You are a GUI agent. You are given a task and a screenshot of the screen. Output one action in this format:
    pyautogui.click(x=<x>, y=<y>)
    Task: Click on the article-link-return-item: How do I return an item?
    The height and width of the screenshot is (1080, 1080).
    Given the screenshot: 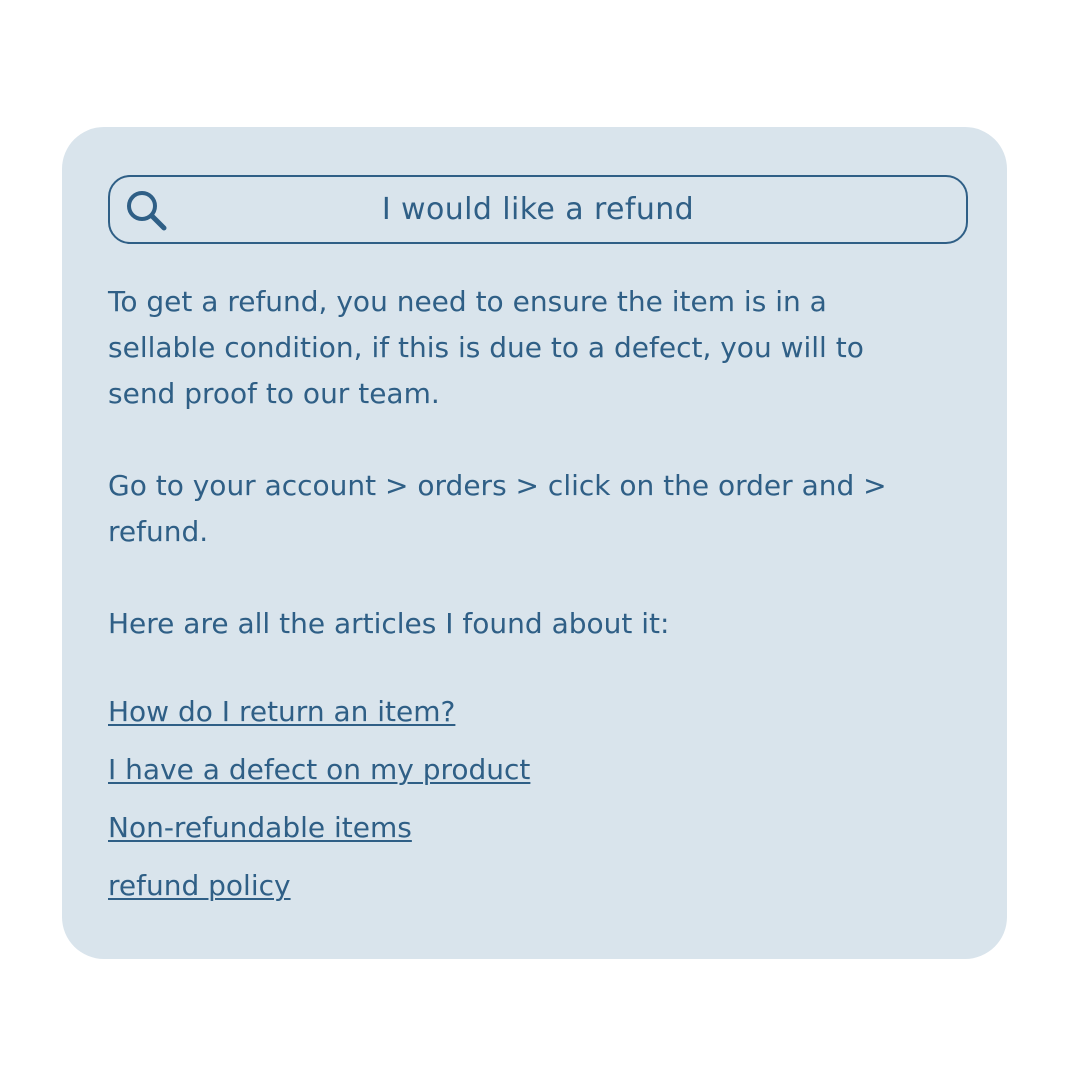 What is the action you would take?
    pyautogui.click(x=523, y=712)
    